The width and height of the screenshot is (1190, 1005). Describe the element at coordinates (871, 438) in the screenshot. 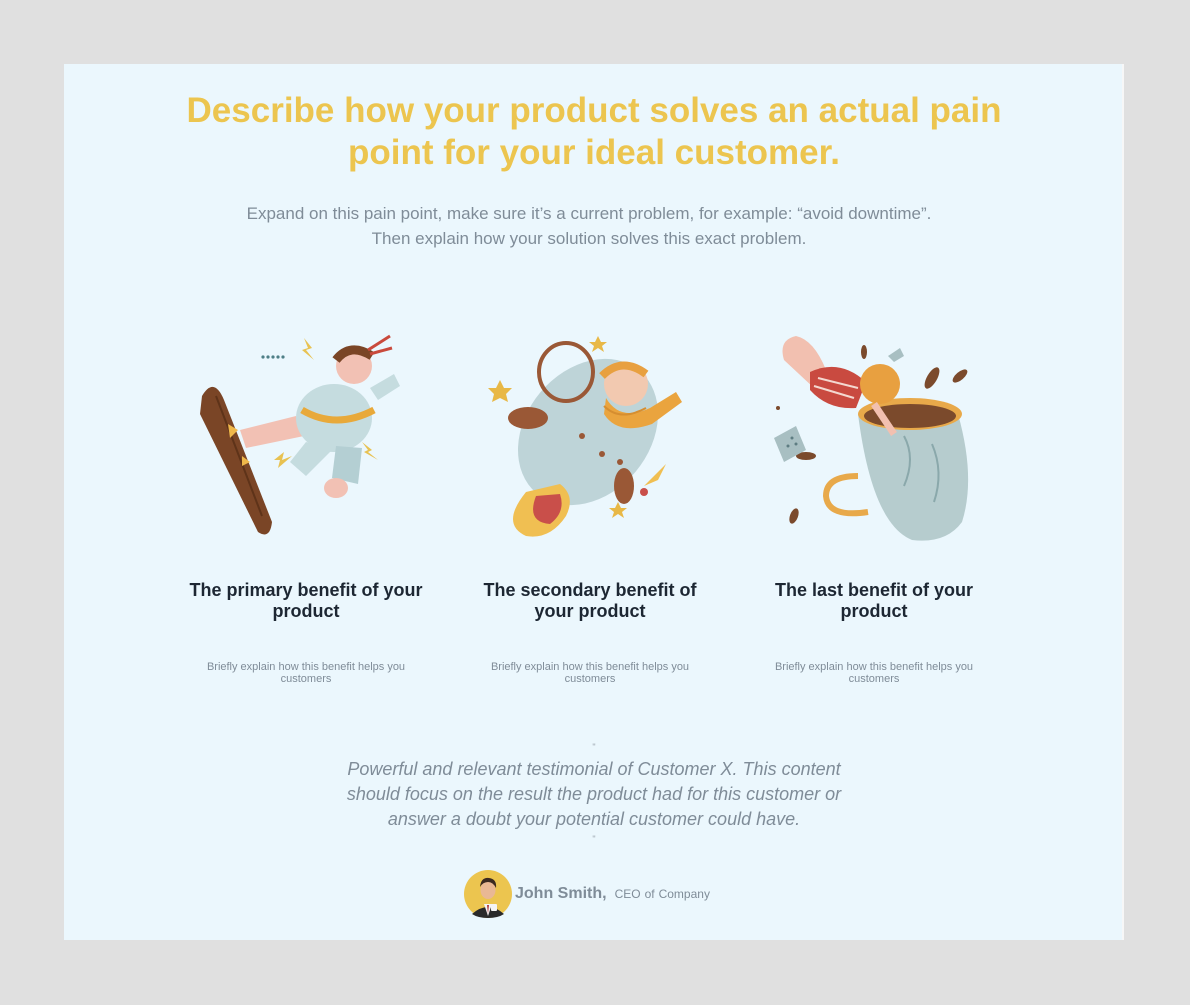

I see `coffee-cup-dive-illustration` at that location.